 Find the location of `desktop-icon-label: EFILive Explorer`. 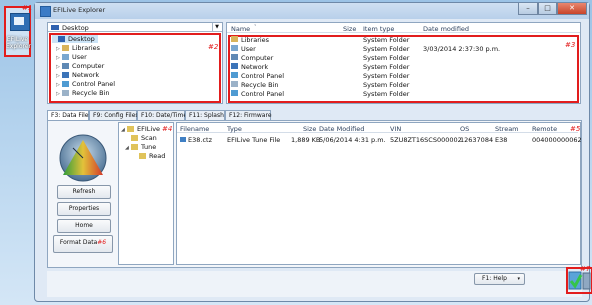

desktop-icon-label: EFILive Explorer is located at coordinates (18, 43).